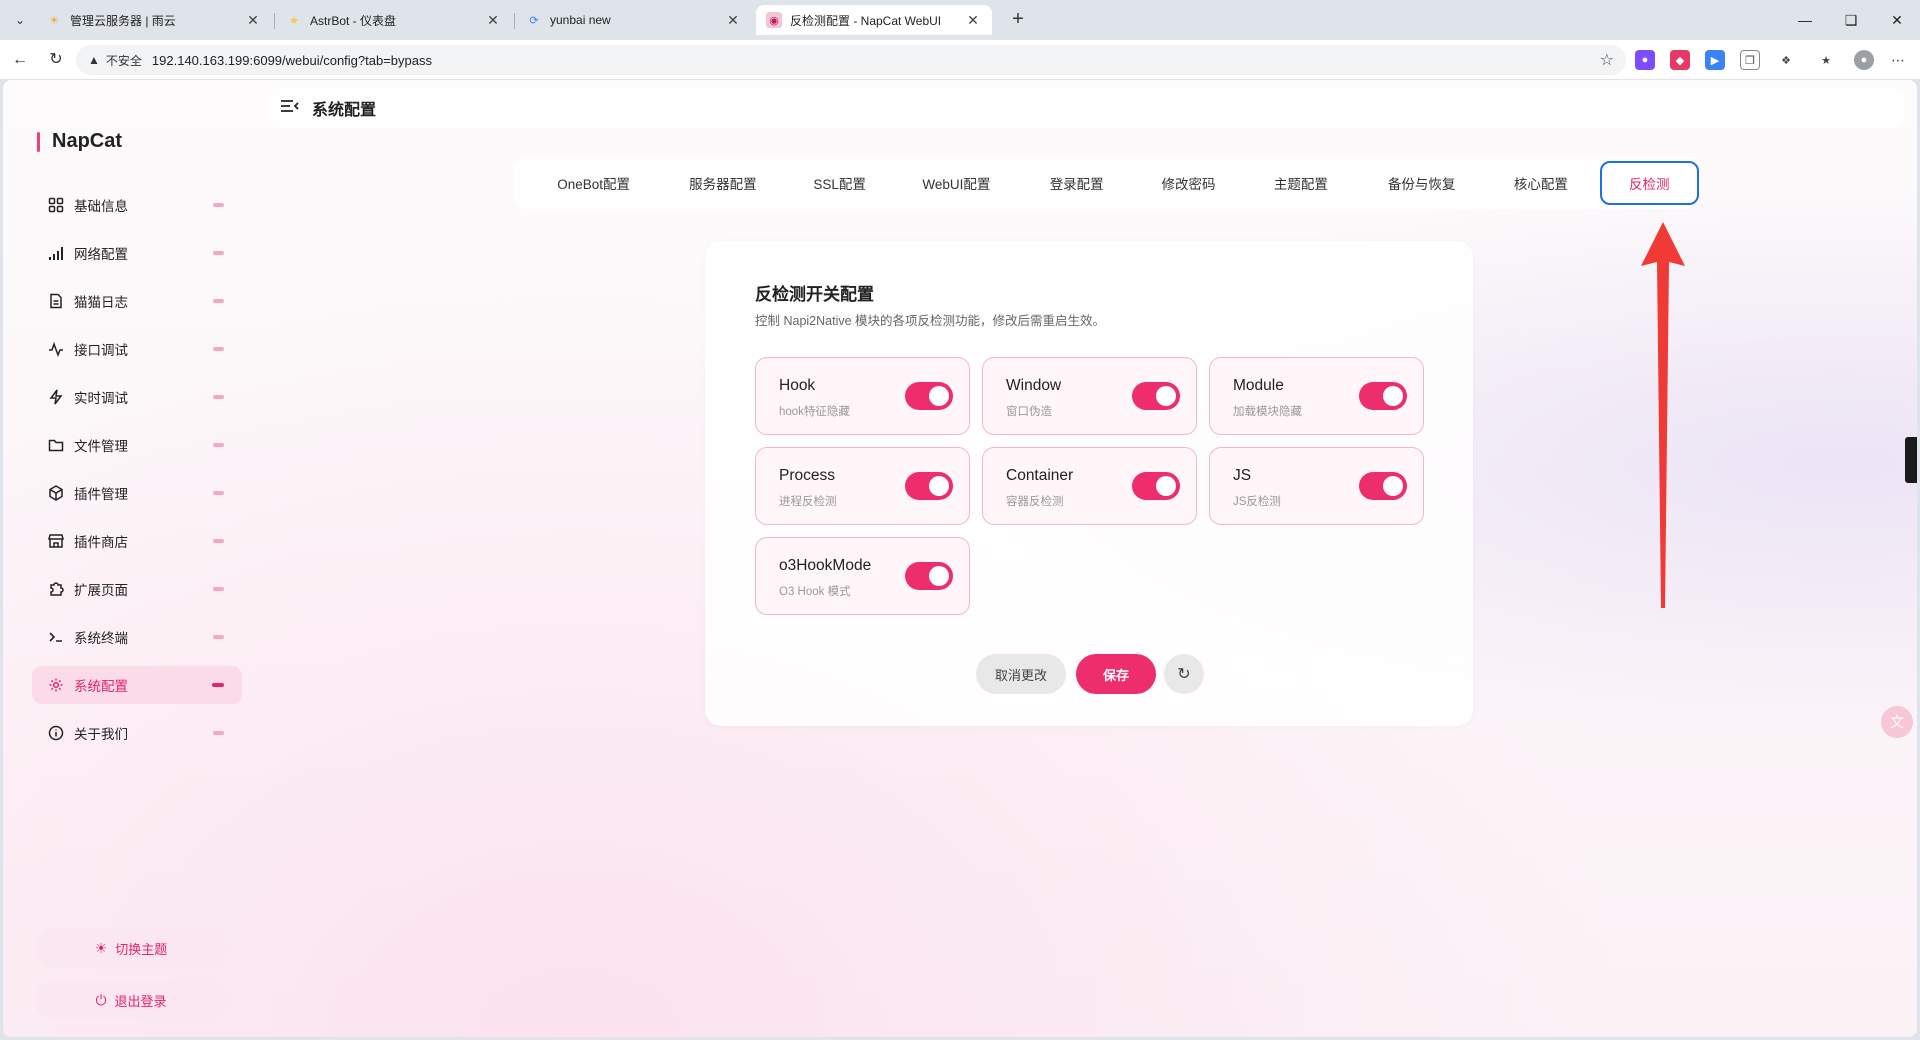  I want to click on signal-icon, so click(56, 253).